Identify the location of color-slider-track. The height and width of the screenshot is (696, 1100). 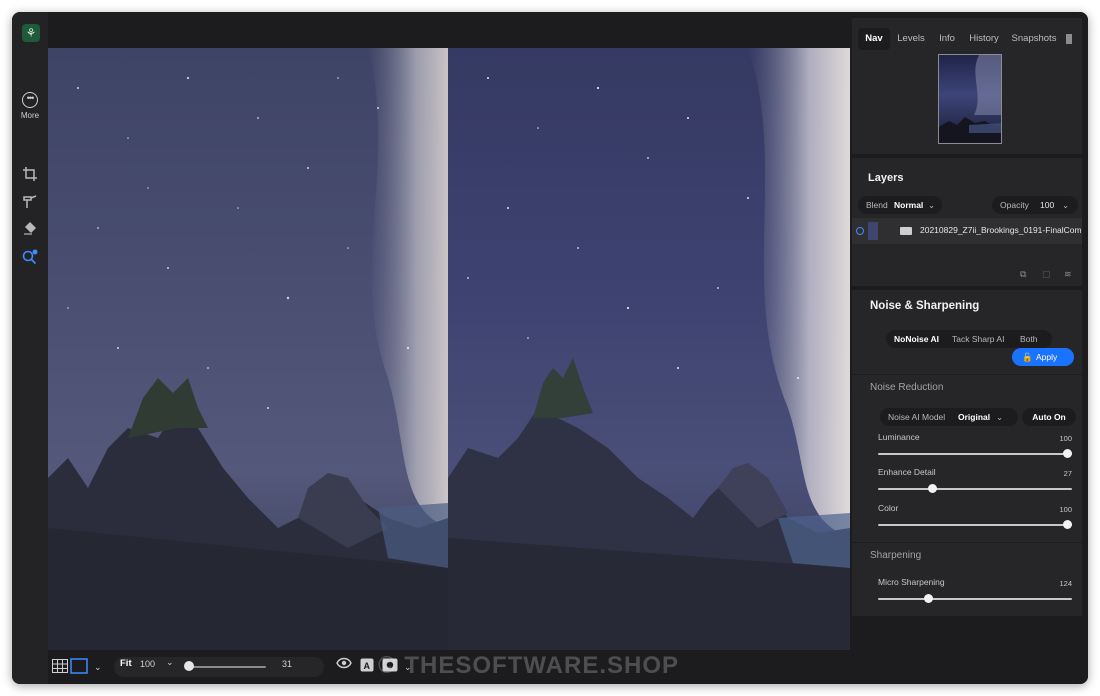
(975, 525).